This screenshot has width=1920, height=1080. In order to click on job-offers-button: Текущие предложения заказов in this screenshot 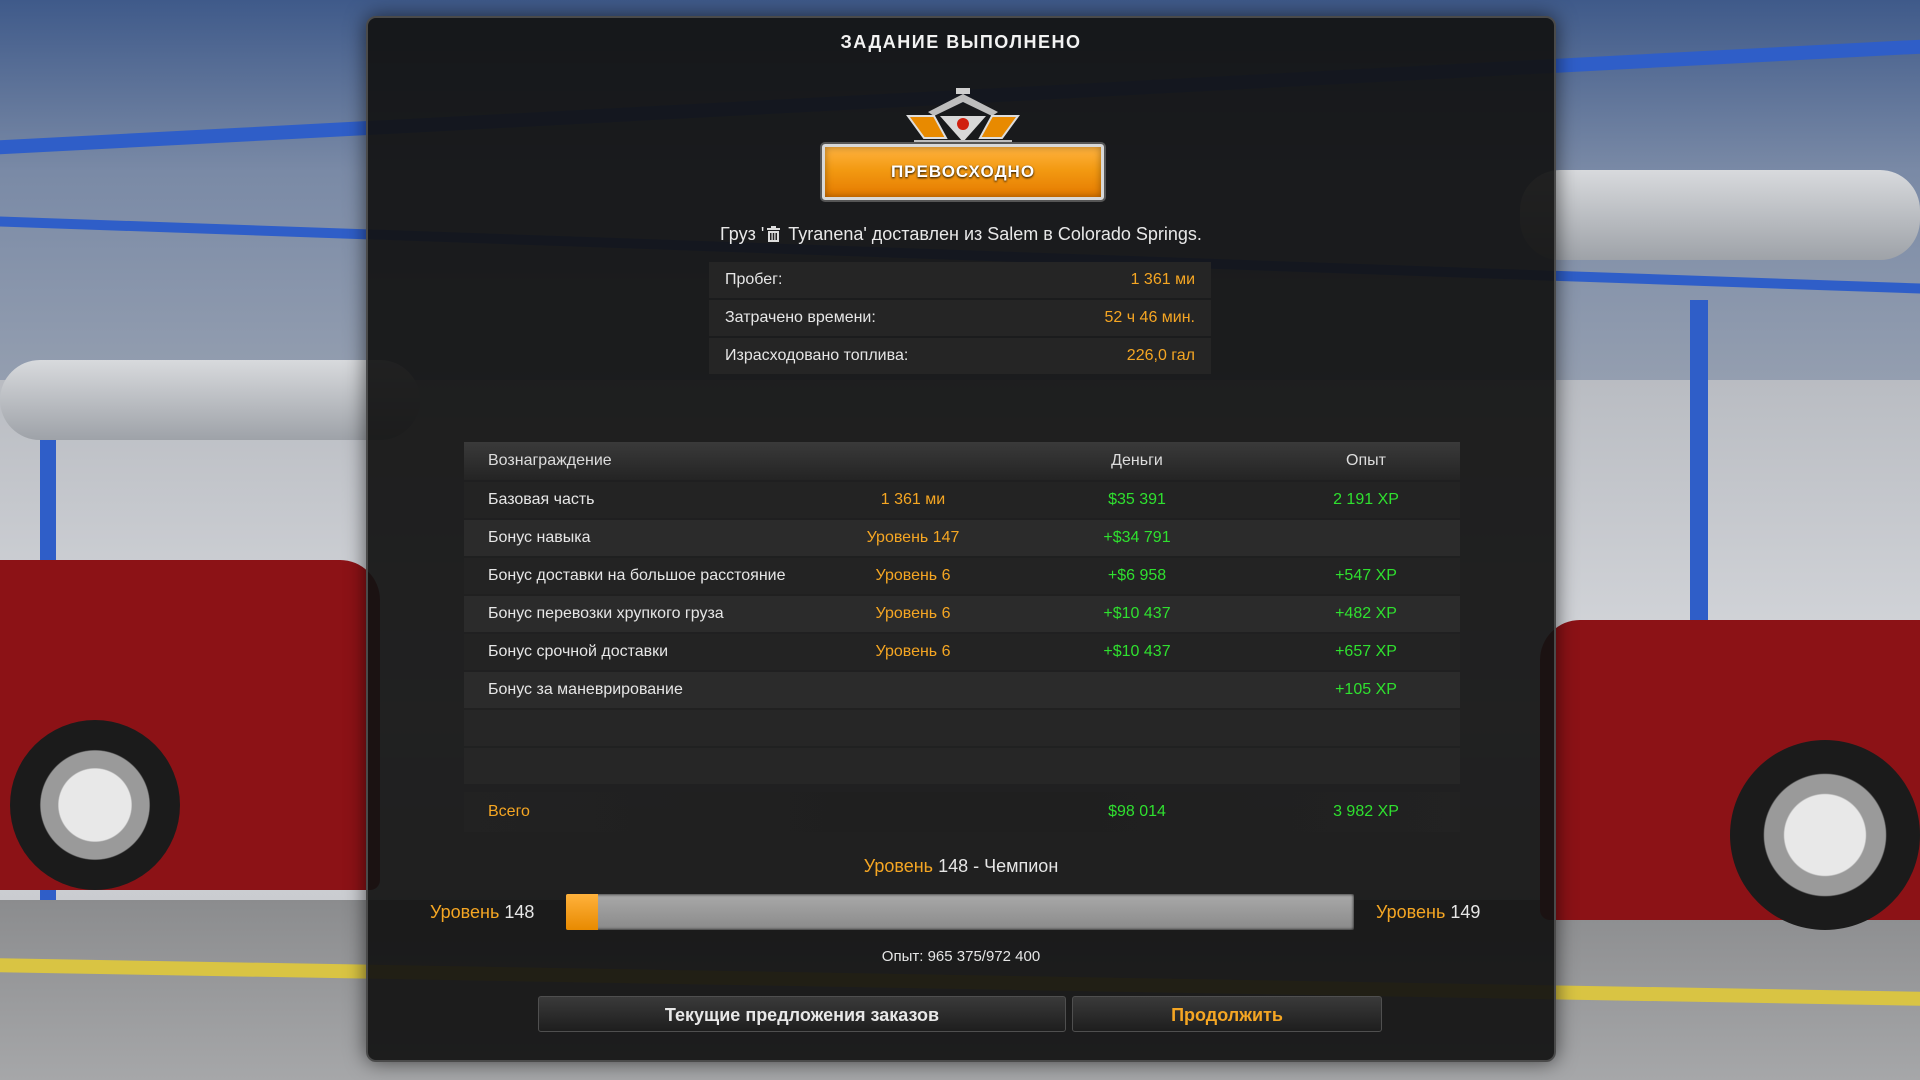, I will do `click(802, 1014)`.